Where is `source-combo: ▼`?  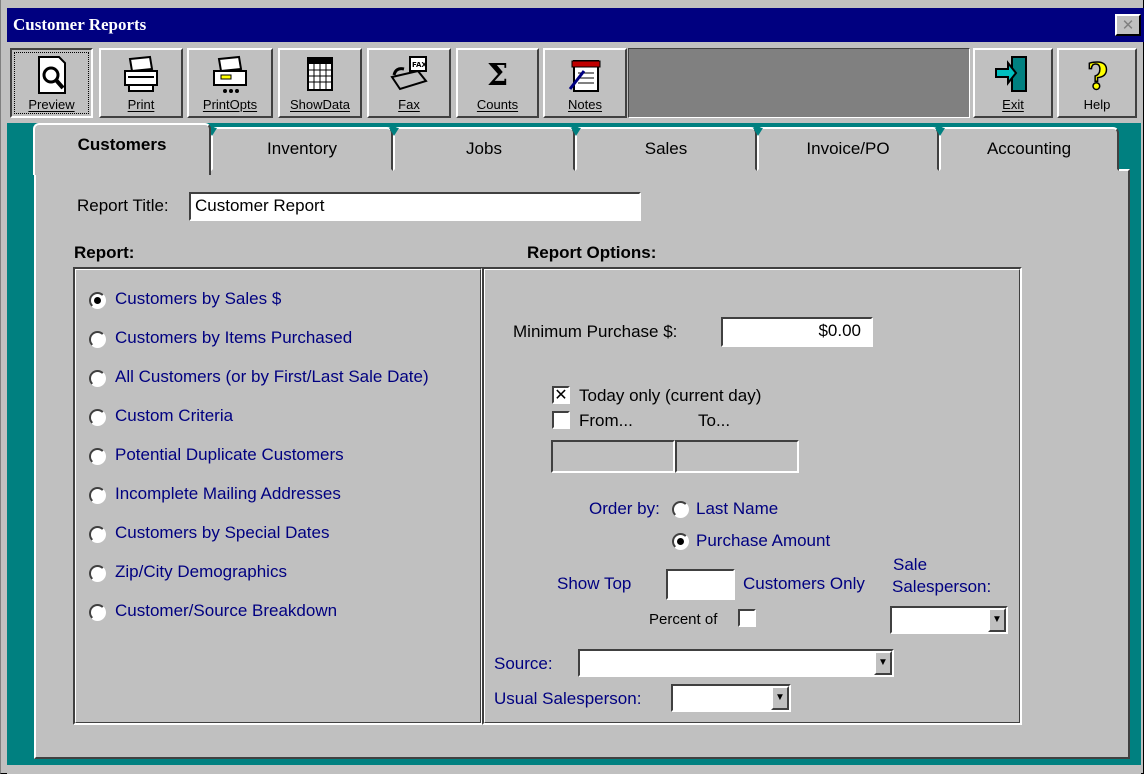
source-combo: ▼ is located at coordinates (736, 663).